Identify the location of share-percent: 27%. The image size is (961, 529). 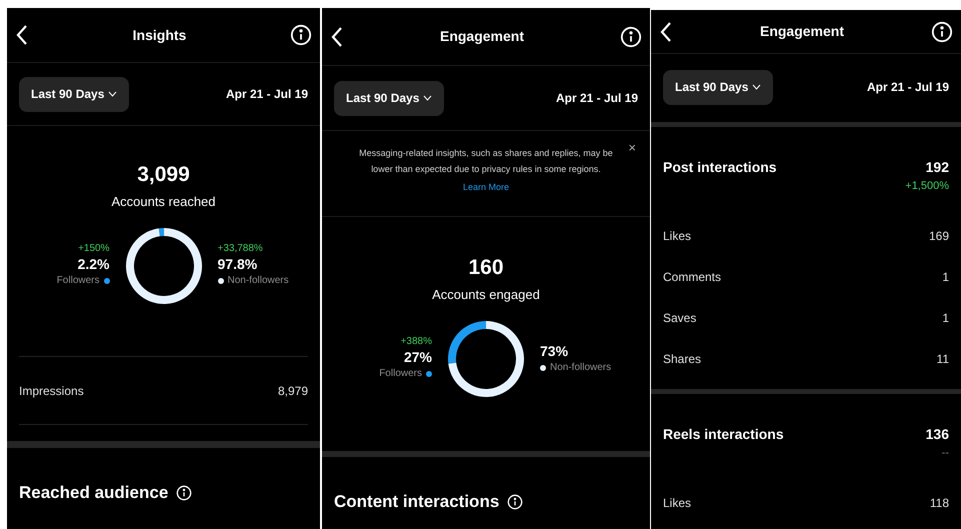
(418, 357).